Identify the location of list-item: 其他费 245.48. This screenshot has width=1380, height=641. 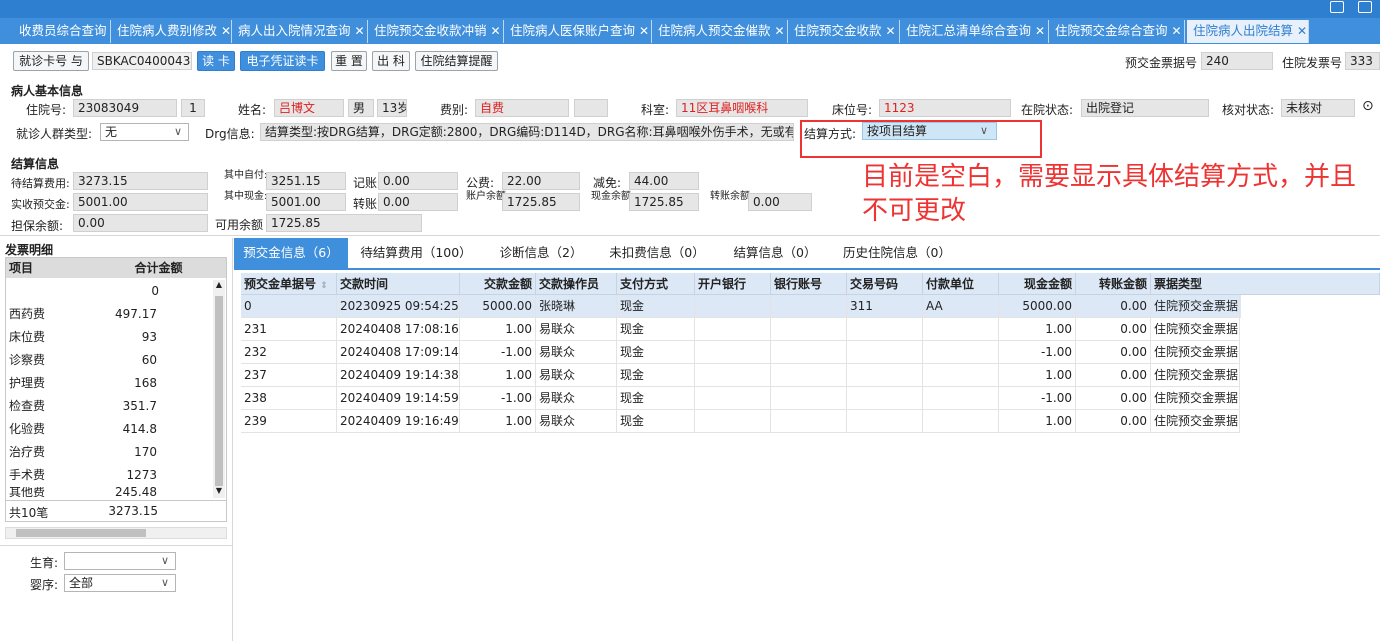
(108, 492).